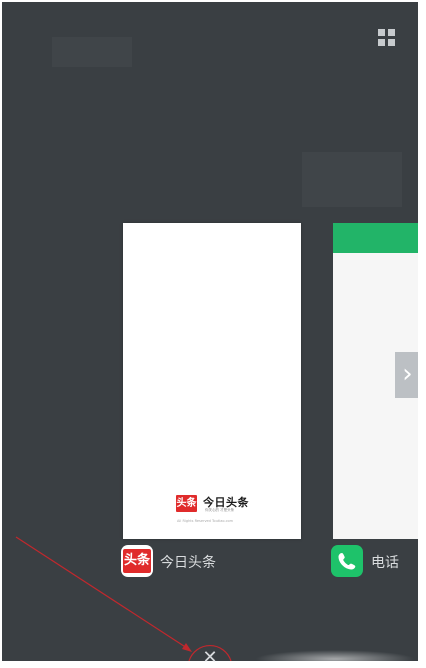 This screenshot has height=668, width=426. I want to click on toutiao-app-icon: 头条, so click(137, 561).